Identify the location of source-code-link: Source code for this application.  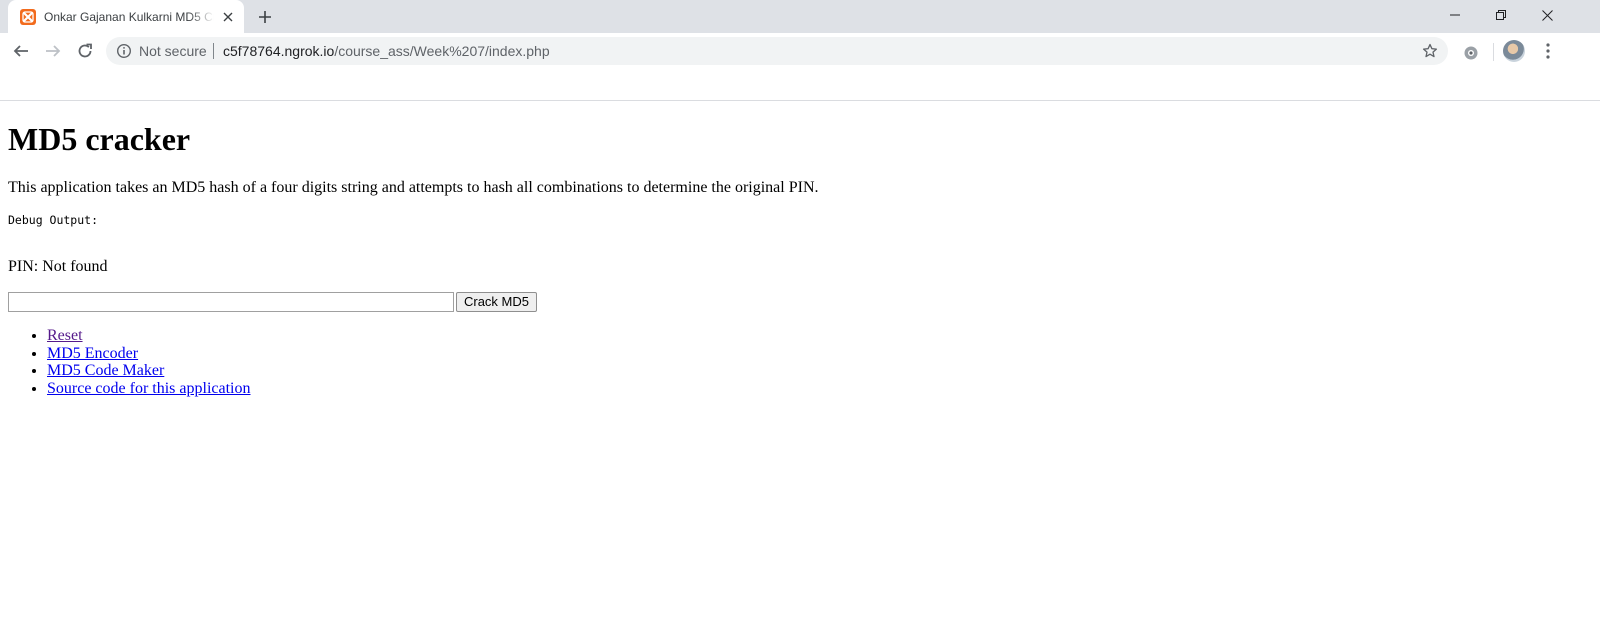
(149, 388).